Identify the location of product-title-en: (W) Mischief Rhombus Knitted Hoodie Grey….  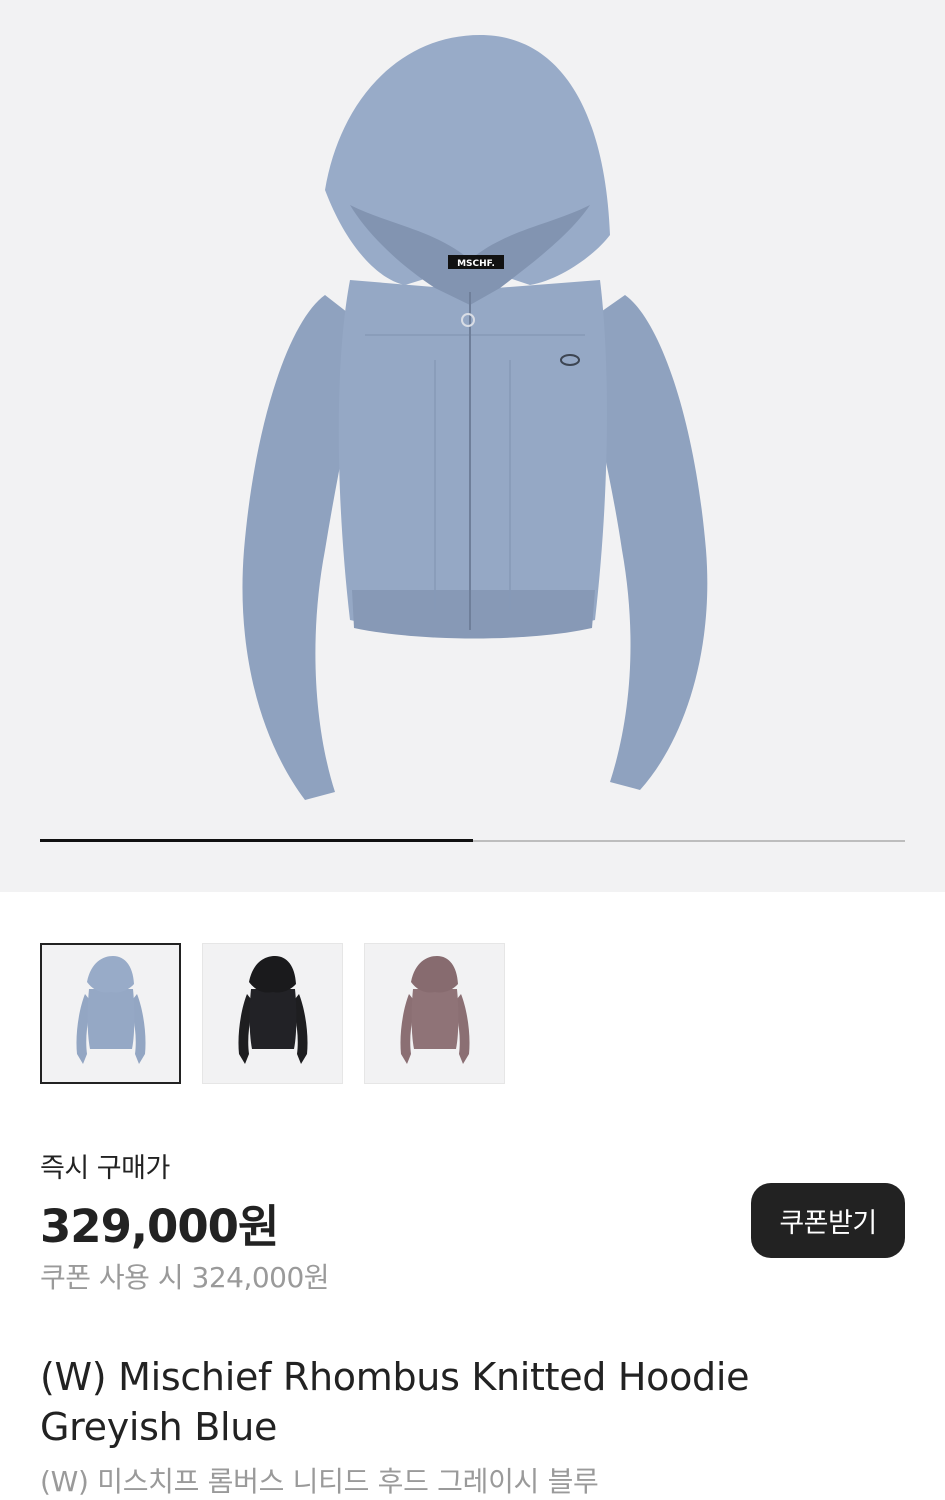
(470, 1402).